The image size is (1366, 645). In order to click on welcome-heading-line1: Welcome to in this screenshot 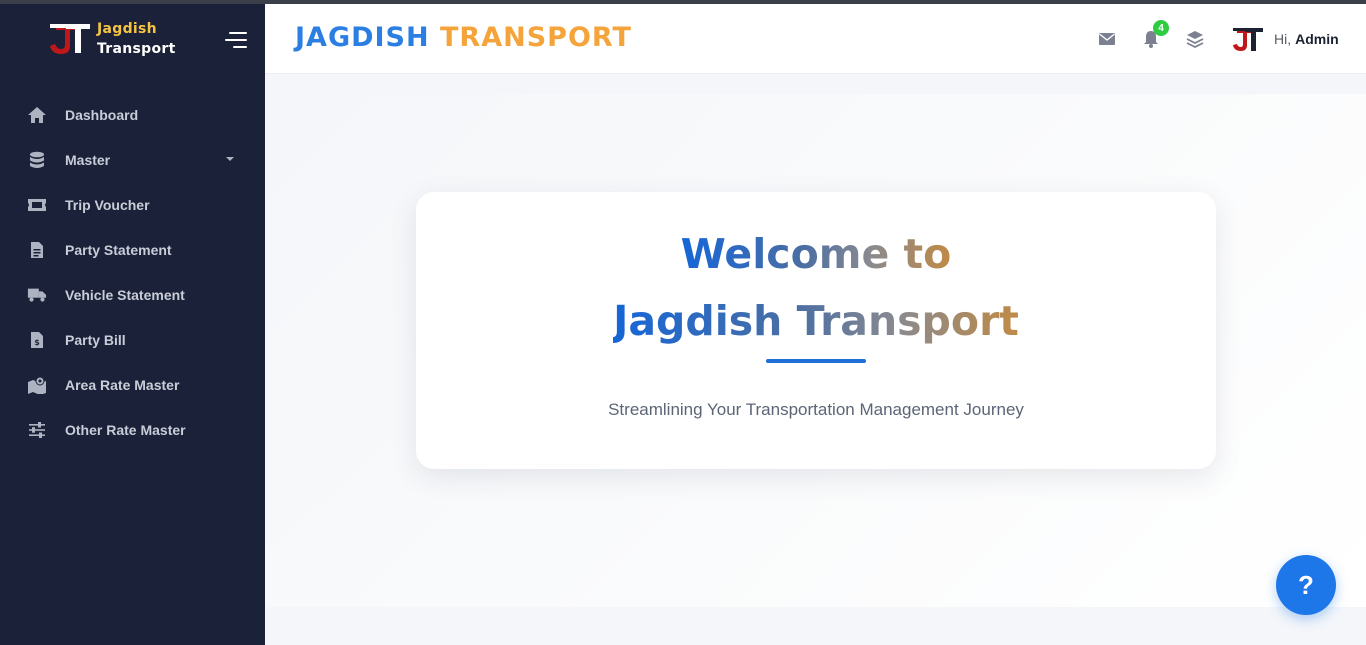, I will do `click(816, 254)`.